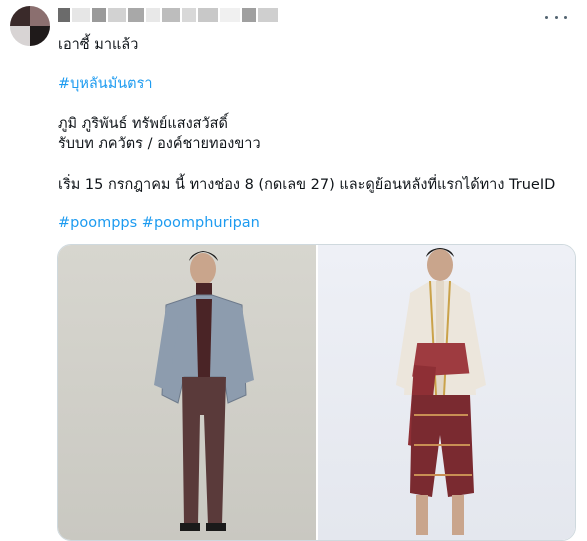 The width and height of the screenshot is (587, 541). I want to click on hashtag-poomphuripan: #poomphuripan, so click(201, 223).